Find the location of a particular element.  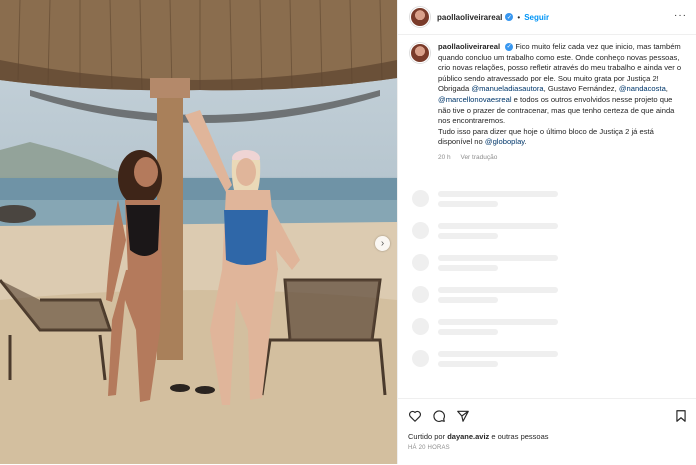

likes-suffix: e outras pessoas is located at coordinates (518, 436).